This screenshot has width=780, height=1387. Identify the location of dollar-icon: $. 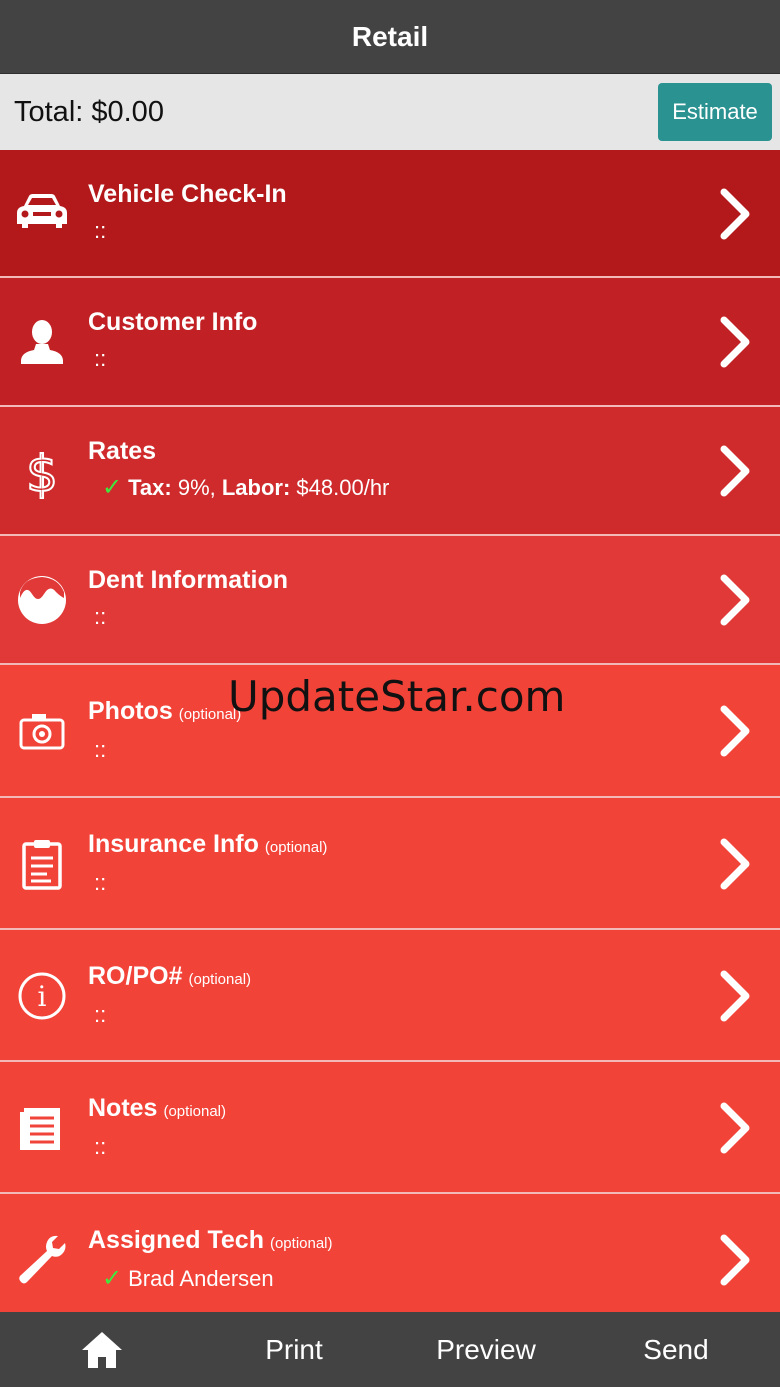
(42, 471).